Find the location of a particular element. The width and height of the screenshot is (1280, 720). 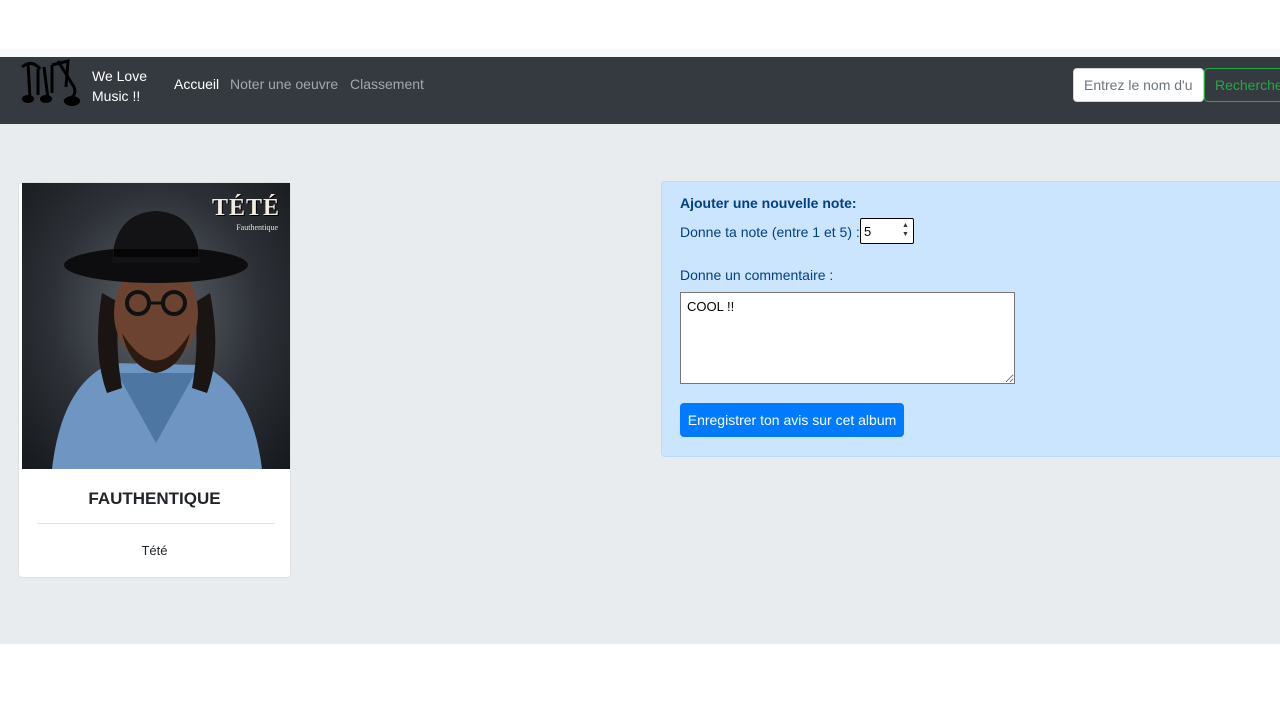

comment-textarea: COOL !! is located at coordinates (847, 338).